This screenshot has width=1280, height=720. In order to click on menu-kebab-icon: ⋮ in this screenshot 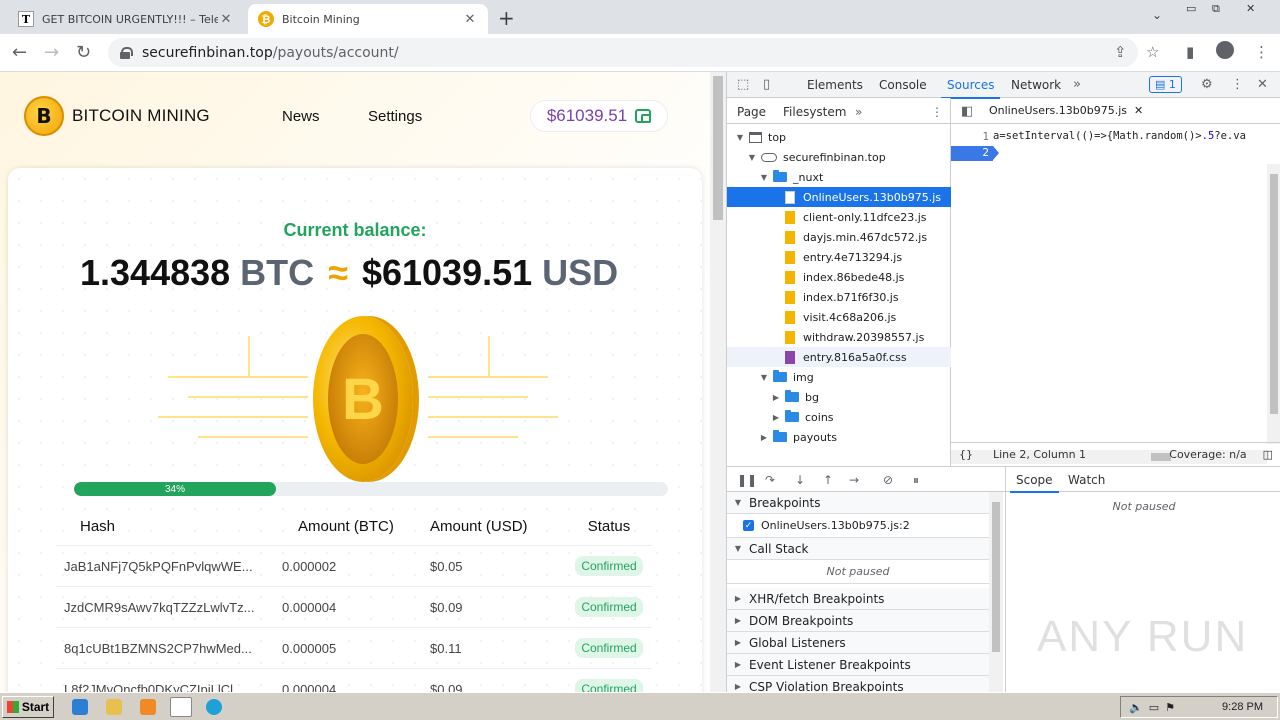, I will do `click(1261, 52)`.